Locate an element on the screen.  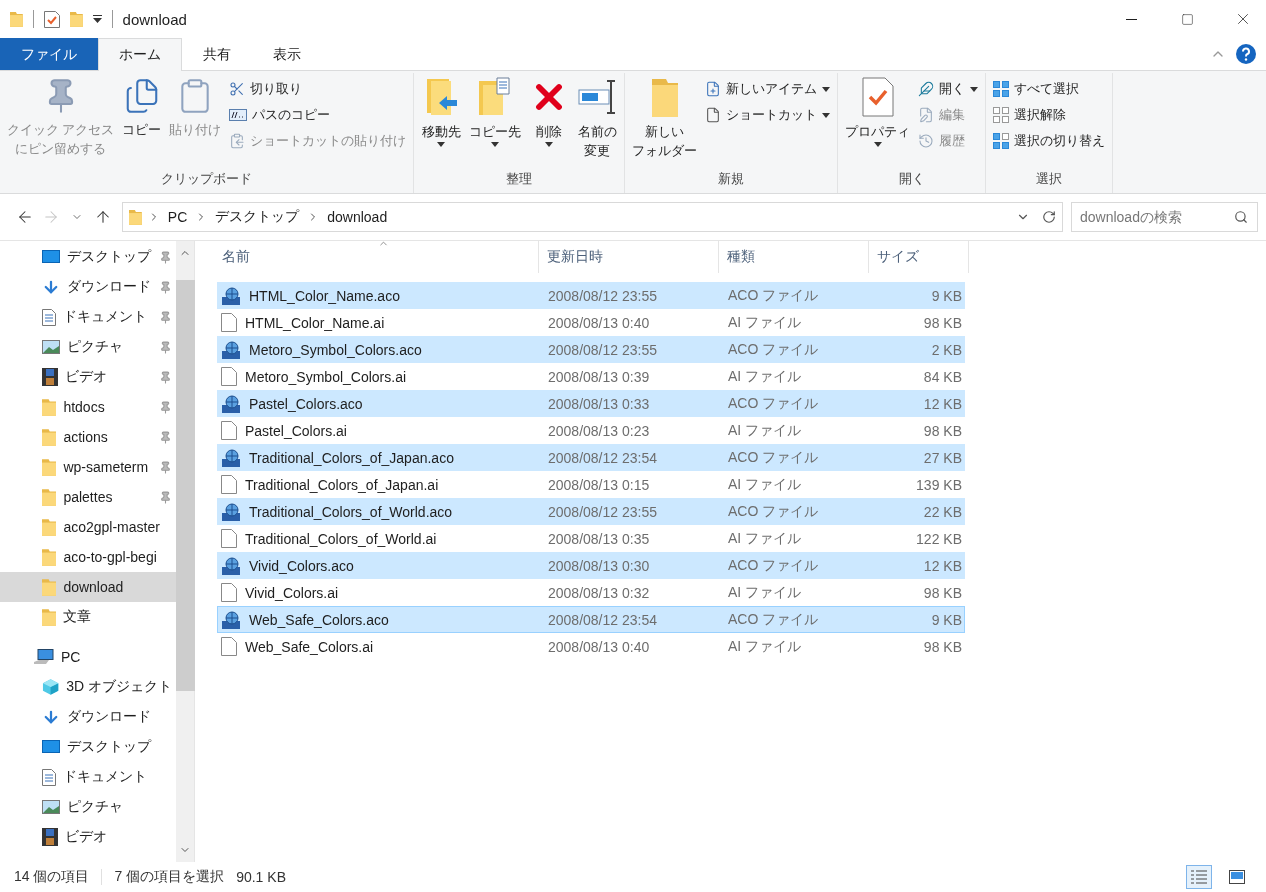
file-row: Metoro_Symbol_Colors.aco 2008/08/12 23:55 ACO ファイル 2 KB is located at coordinates (591, 349).